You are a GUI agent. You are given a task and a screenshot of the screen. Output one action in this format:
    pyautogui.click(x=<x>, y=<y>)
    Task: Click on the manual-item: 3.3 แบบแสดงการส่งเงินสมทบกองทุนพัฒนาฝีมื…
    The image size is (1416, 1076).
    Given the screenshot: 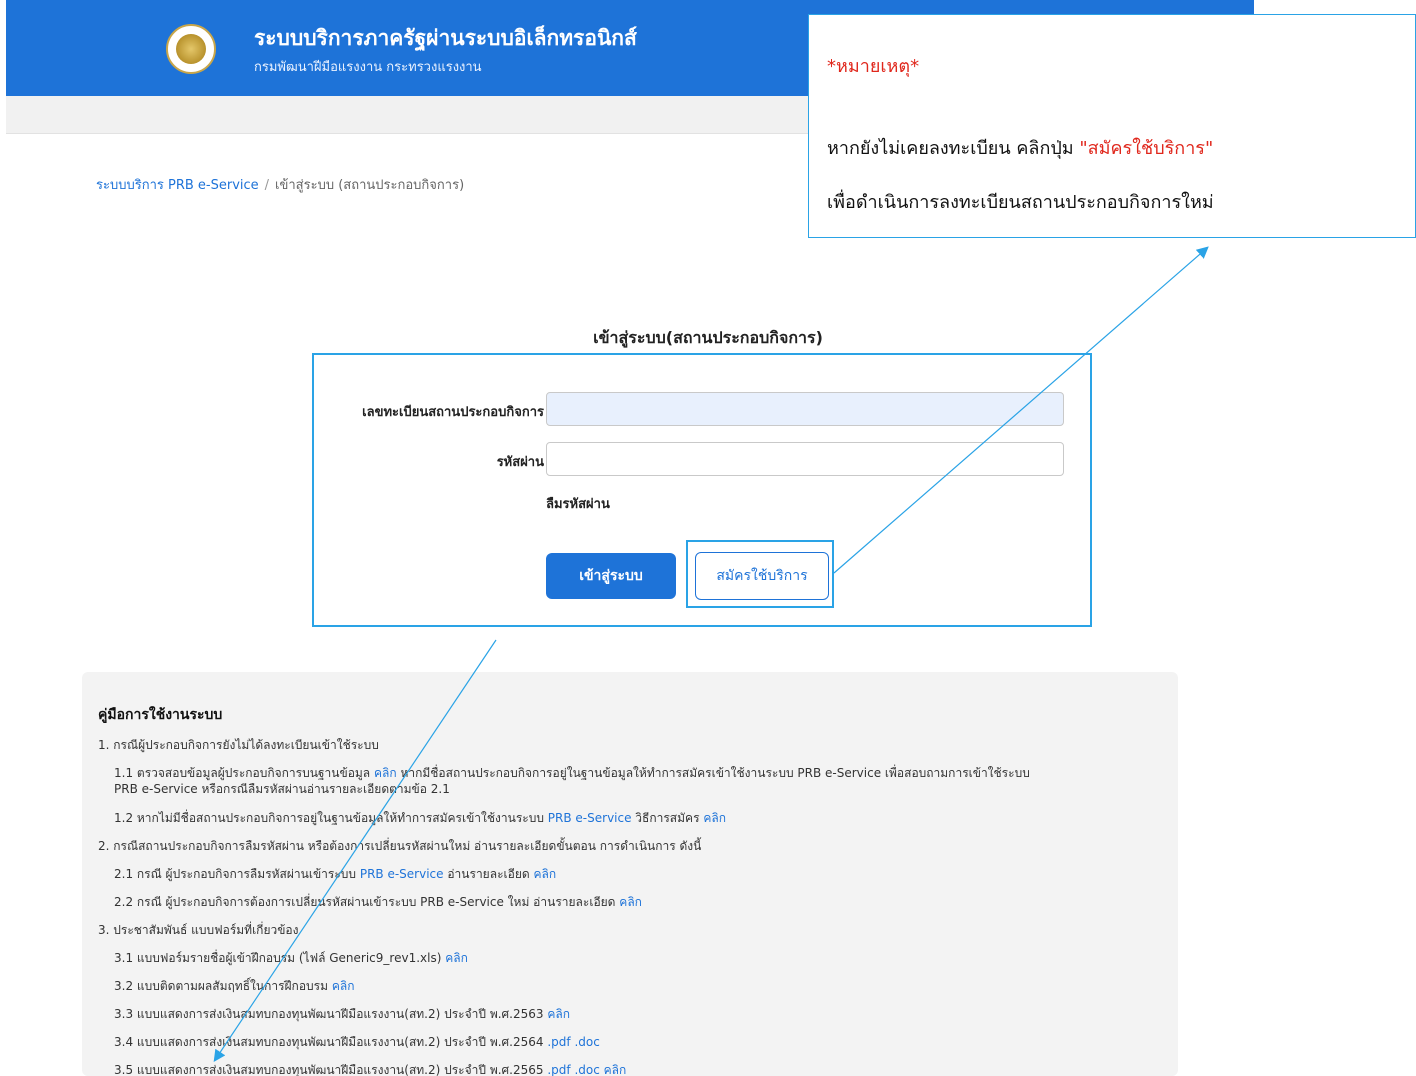 What is the action you would take?
    pyautogui.click(x=342, y=1014)
    